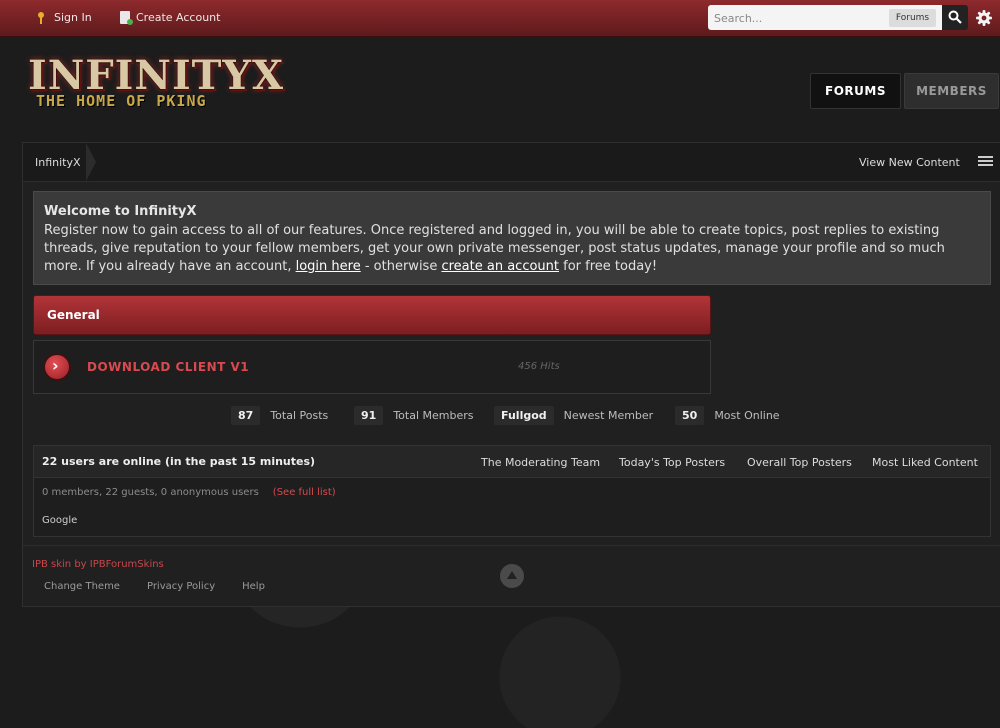  I want to click on footer-divider, so click(511, 545).